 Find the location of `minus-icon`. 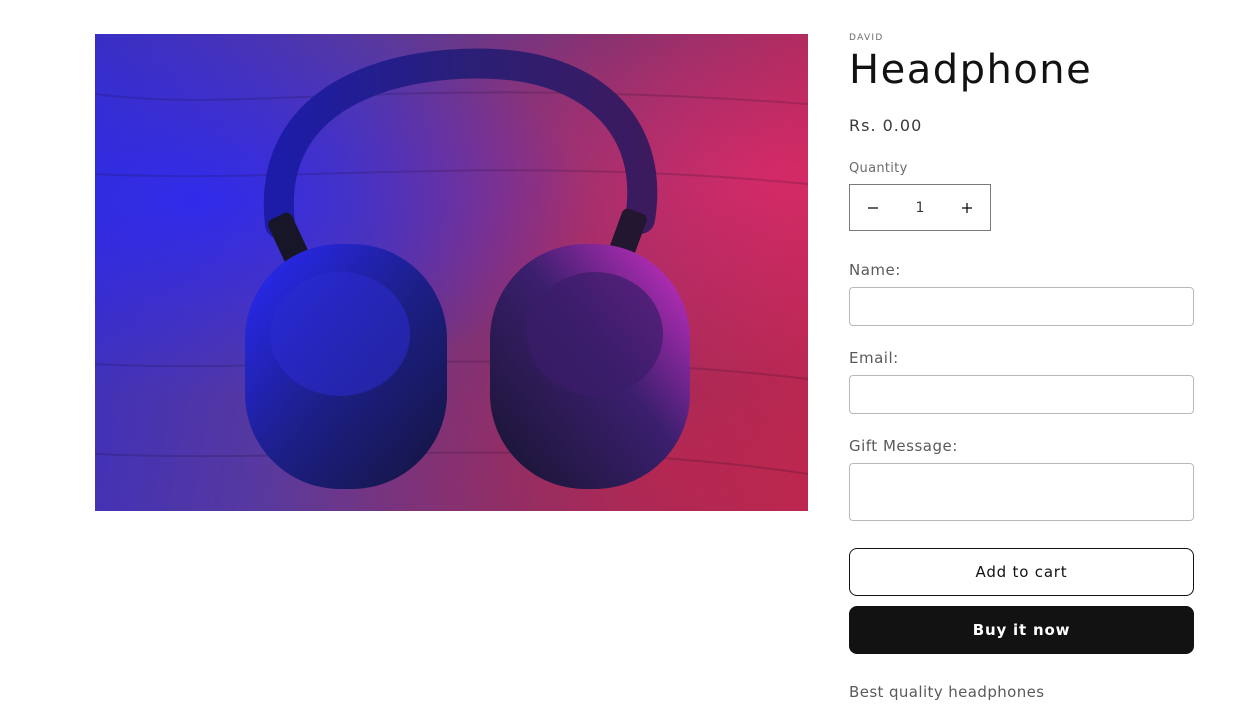

minus-icon is located at coordinates (873, 207).